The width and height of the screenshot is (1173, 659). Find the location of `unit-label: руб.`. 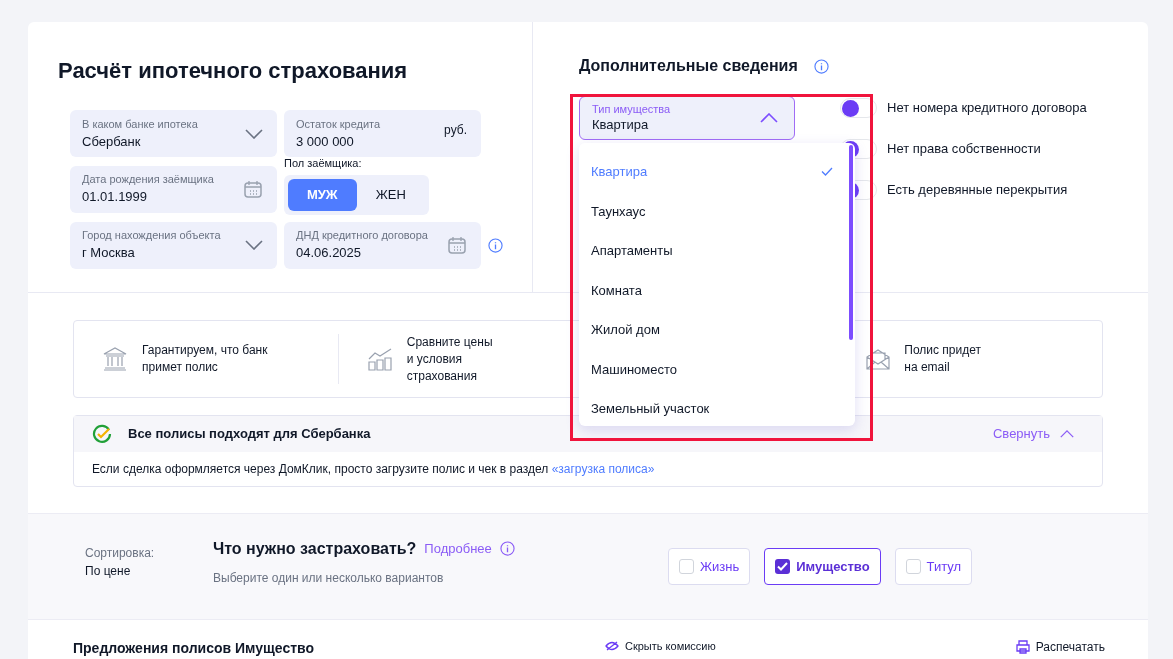

unit-label: руб. is located at coordinates (455, 130).